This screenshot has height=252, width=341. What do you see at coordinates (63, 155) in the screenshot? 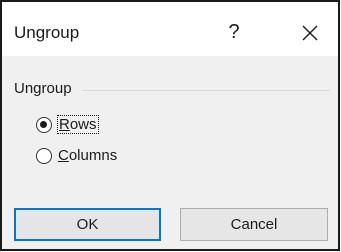
I see `mnemonic-columns: C` at bounding box center [63, 155].